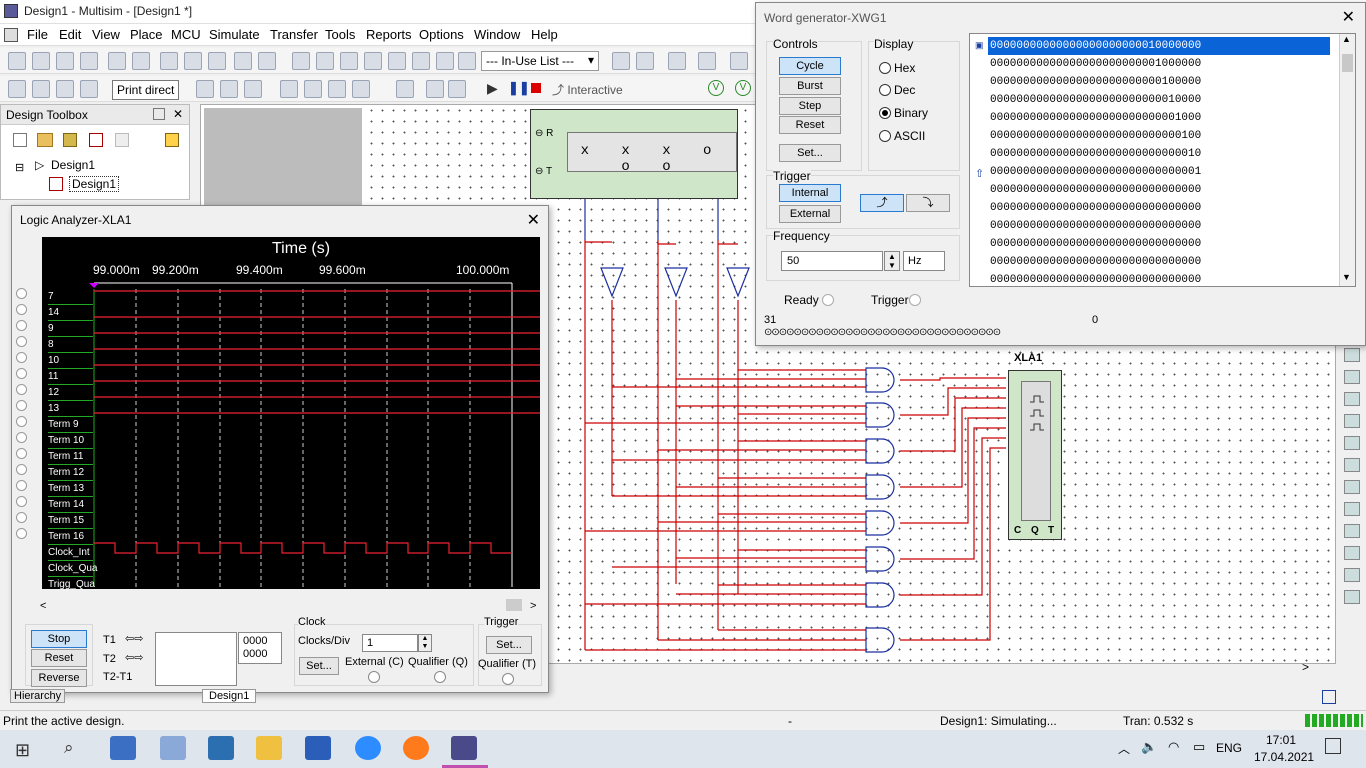 This screenshot has height=768, width=1366. What do you see at coordinates (634, 154) in the screenshot?
I see `word-generator-symbol: ⊖ R ⊖ T x x x o o o` at bounding box center [634, 154].